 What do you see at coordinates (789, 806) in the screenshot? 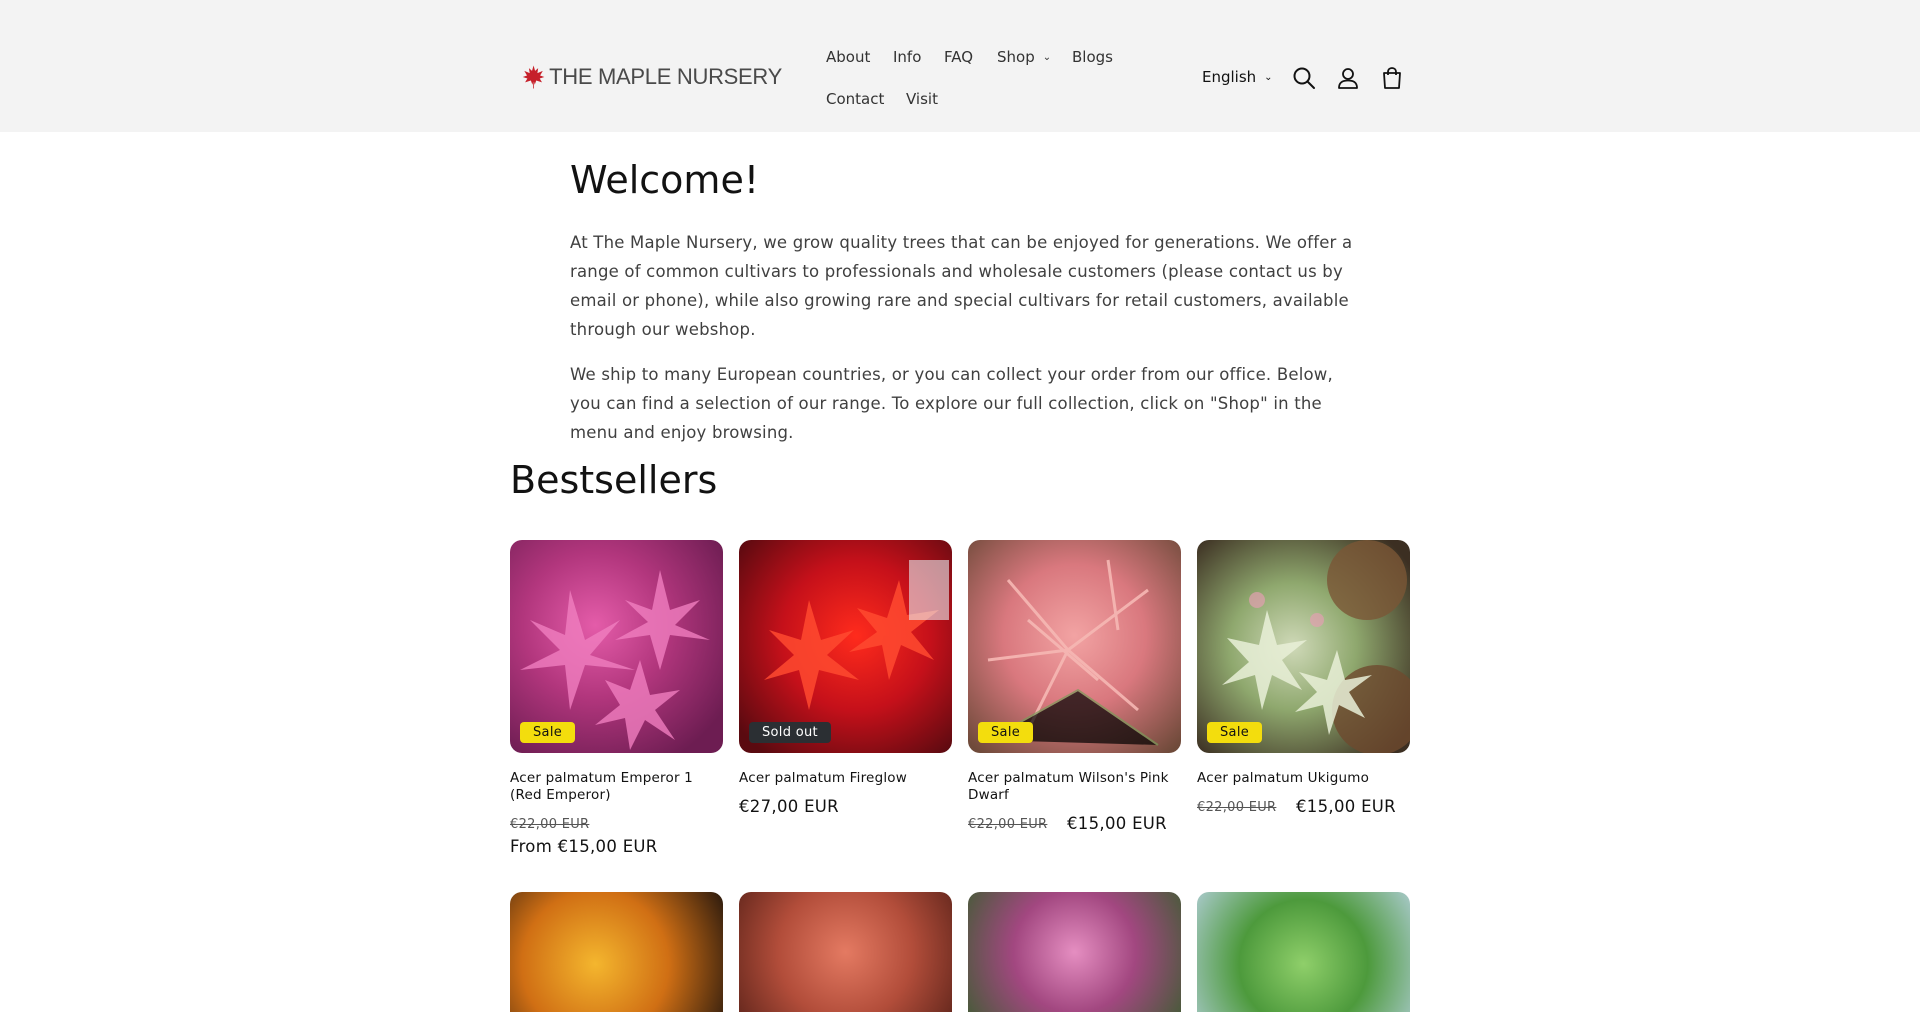
I see `product-price: €27,00 EUR` at bounding box center [789, 806].